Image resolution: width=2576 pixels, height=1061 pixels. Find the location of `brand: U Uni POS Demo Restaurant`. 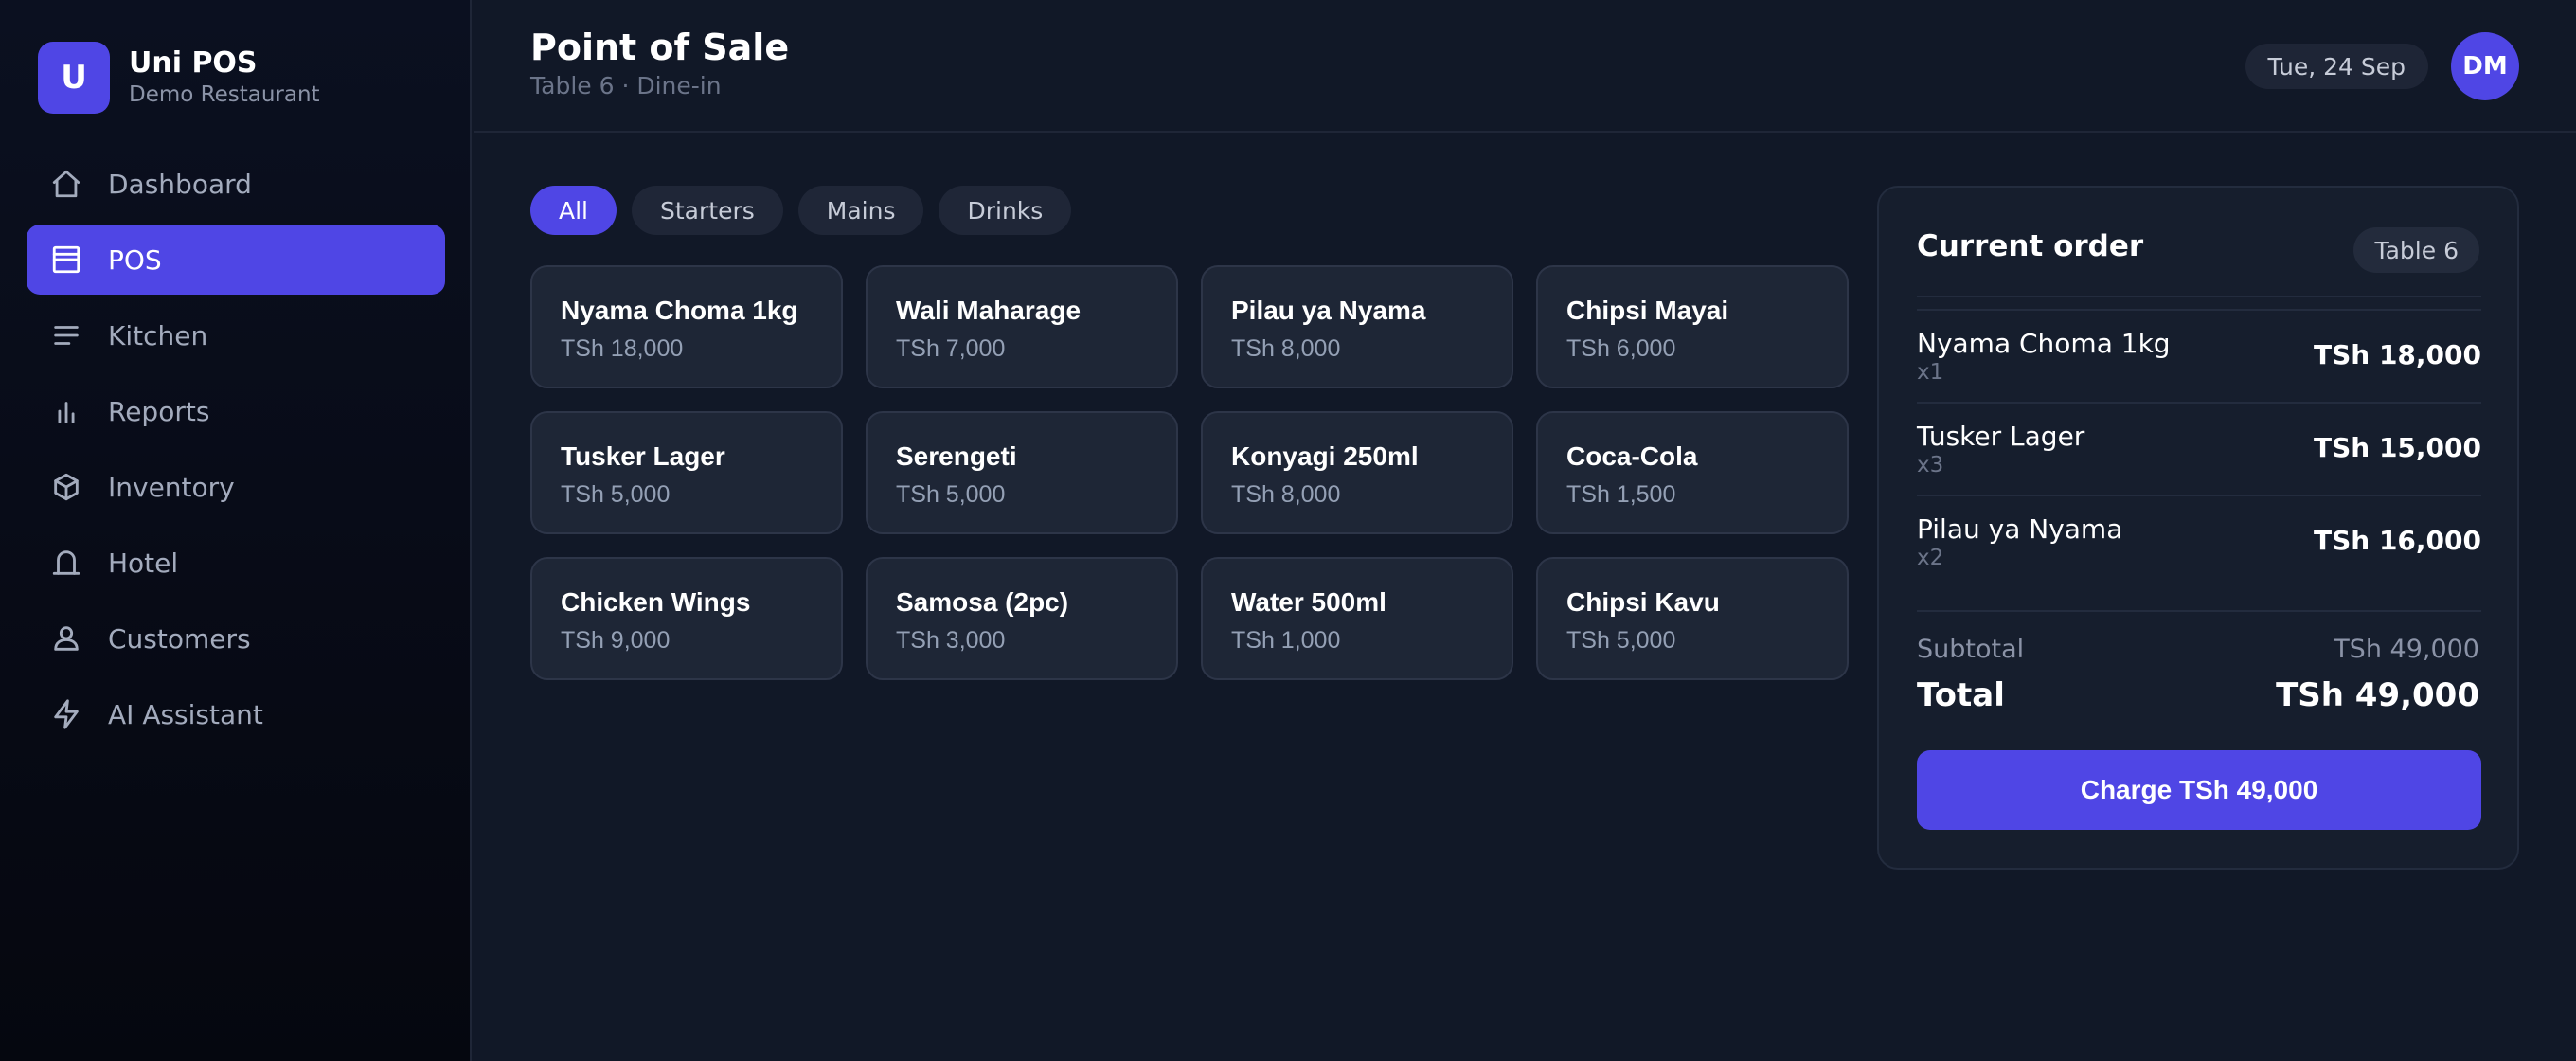

brand: U Uni POS Demo Restaurant is located at coordinates (179, 78).